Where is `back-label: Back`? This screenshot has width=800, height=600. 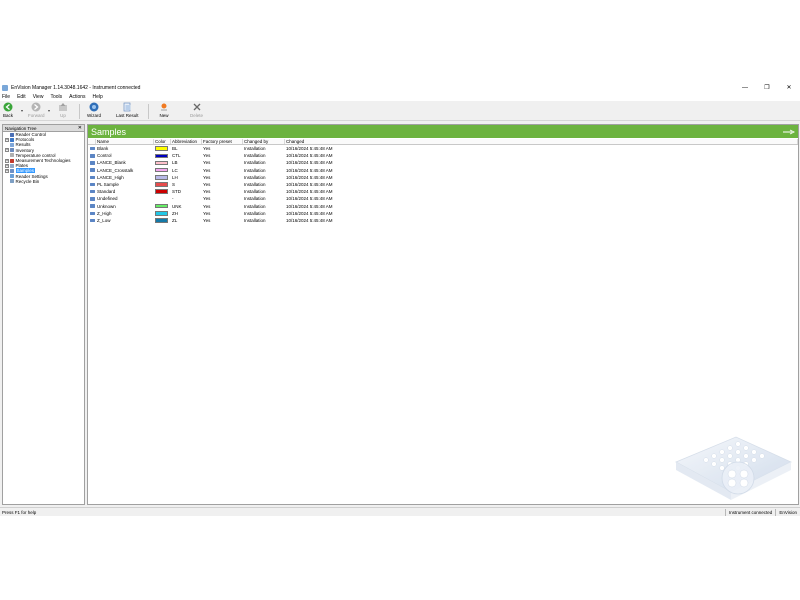 back-label: Back is located at coordinates (8, 115).